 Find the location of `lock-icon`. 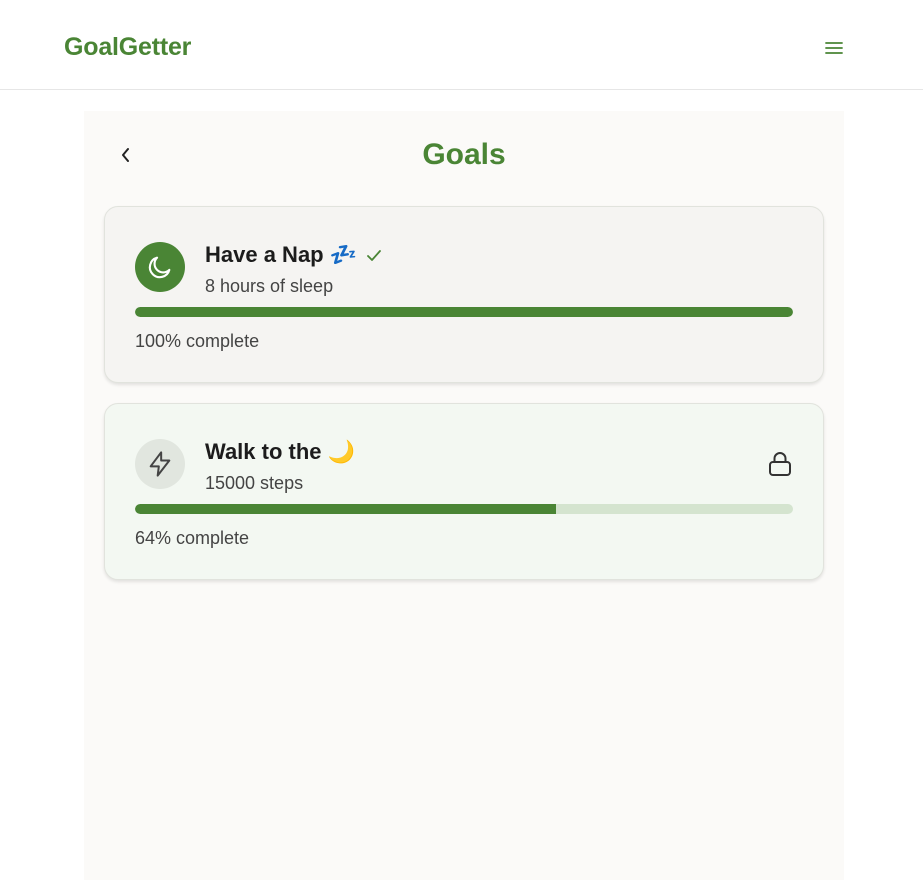

lock-icon is located at coordinates (780, 464).